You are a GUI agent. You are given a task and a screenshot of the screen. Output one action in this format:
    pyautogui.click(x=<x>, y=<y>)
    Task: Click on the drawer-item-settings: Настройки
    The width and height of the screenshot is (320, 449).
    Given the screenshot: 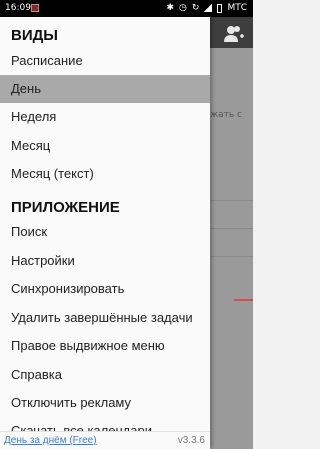 What is the action you would take?
    pyautogui.click(x=105, y=261)
    